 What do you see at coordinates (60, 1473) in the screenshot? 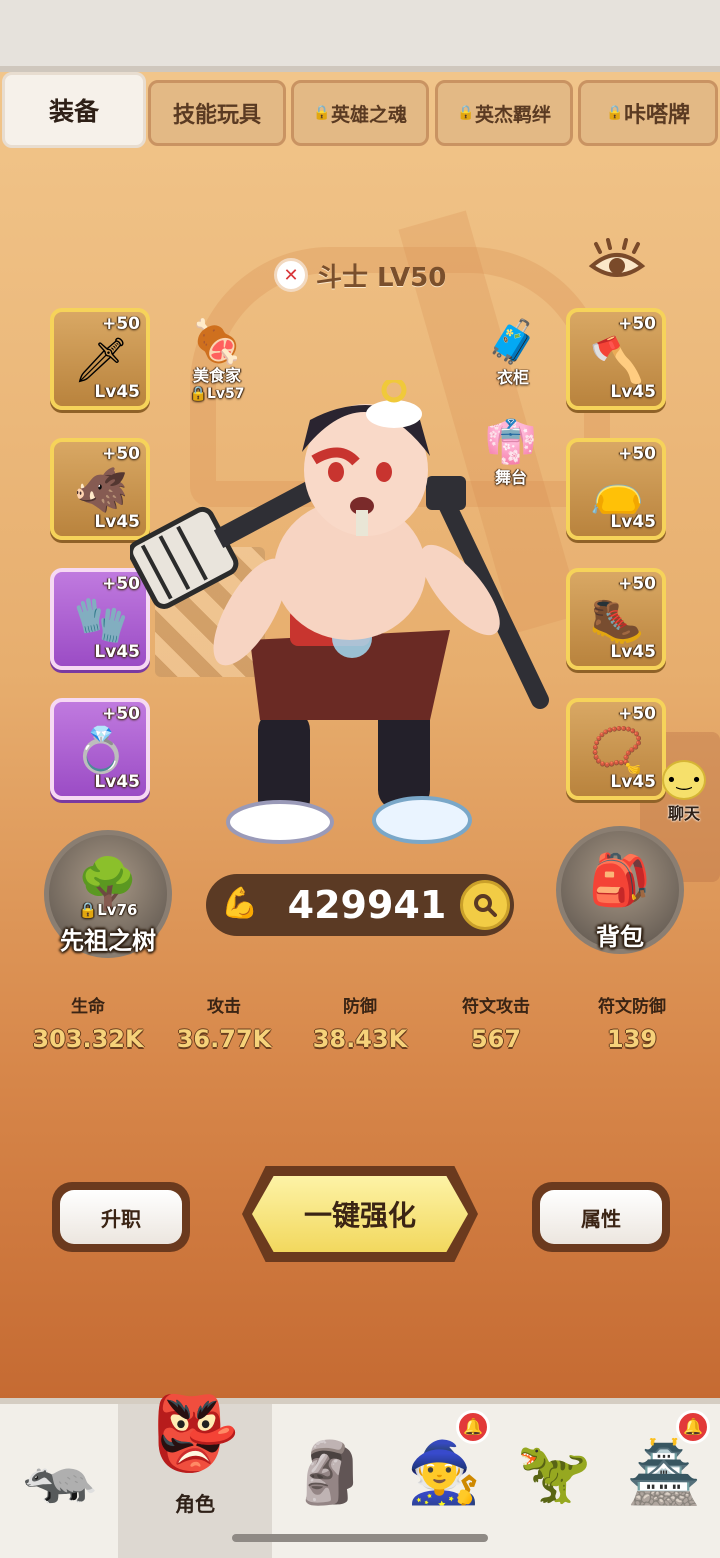
I see `tanuki-shop-icon: 🦡` at bounding box center [60, 1473].